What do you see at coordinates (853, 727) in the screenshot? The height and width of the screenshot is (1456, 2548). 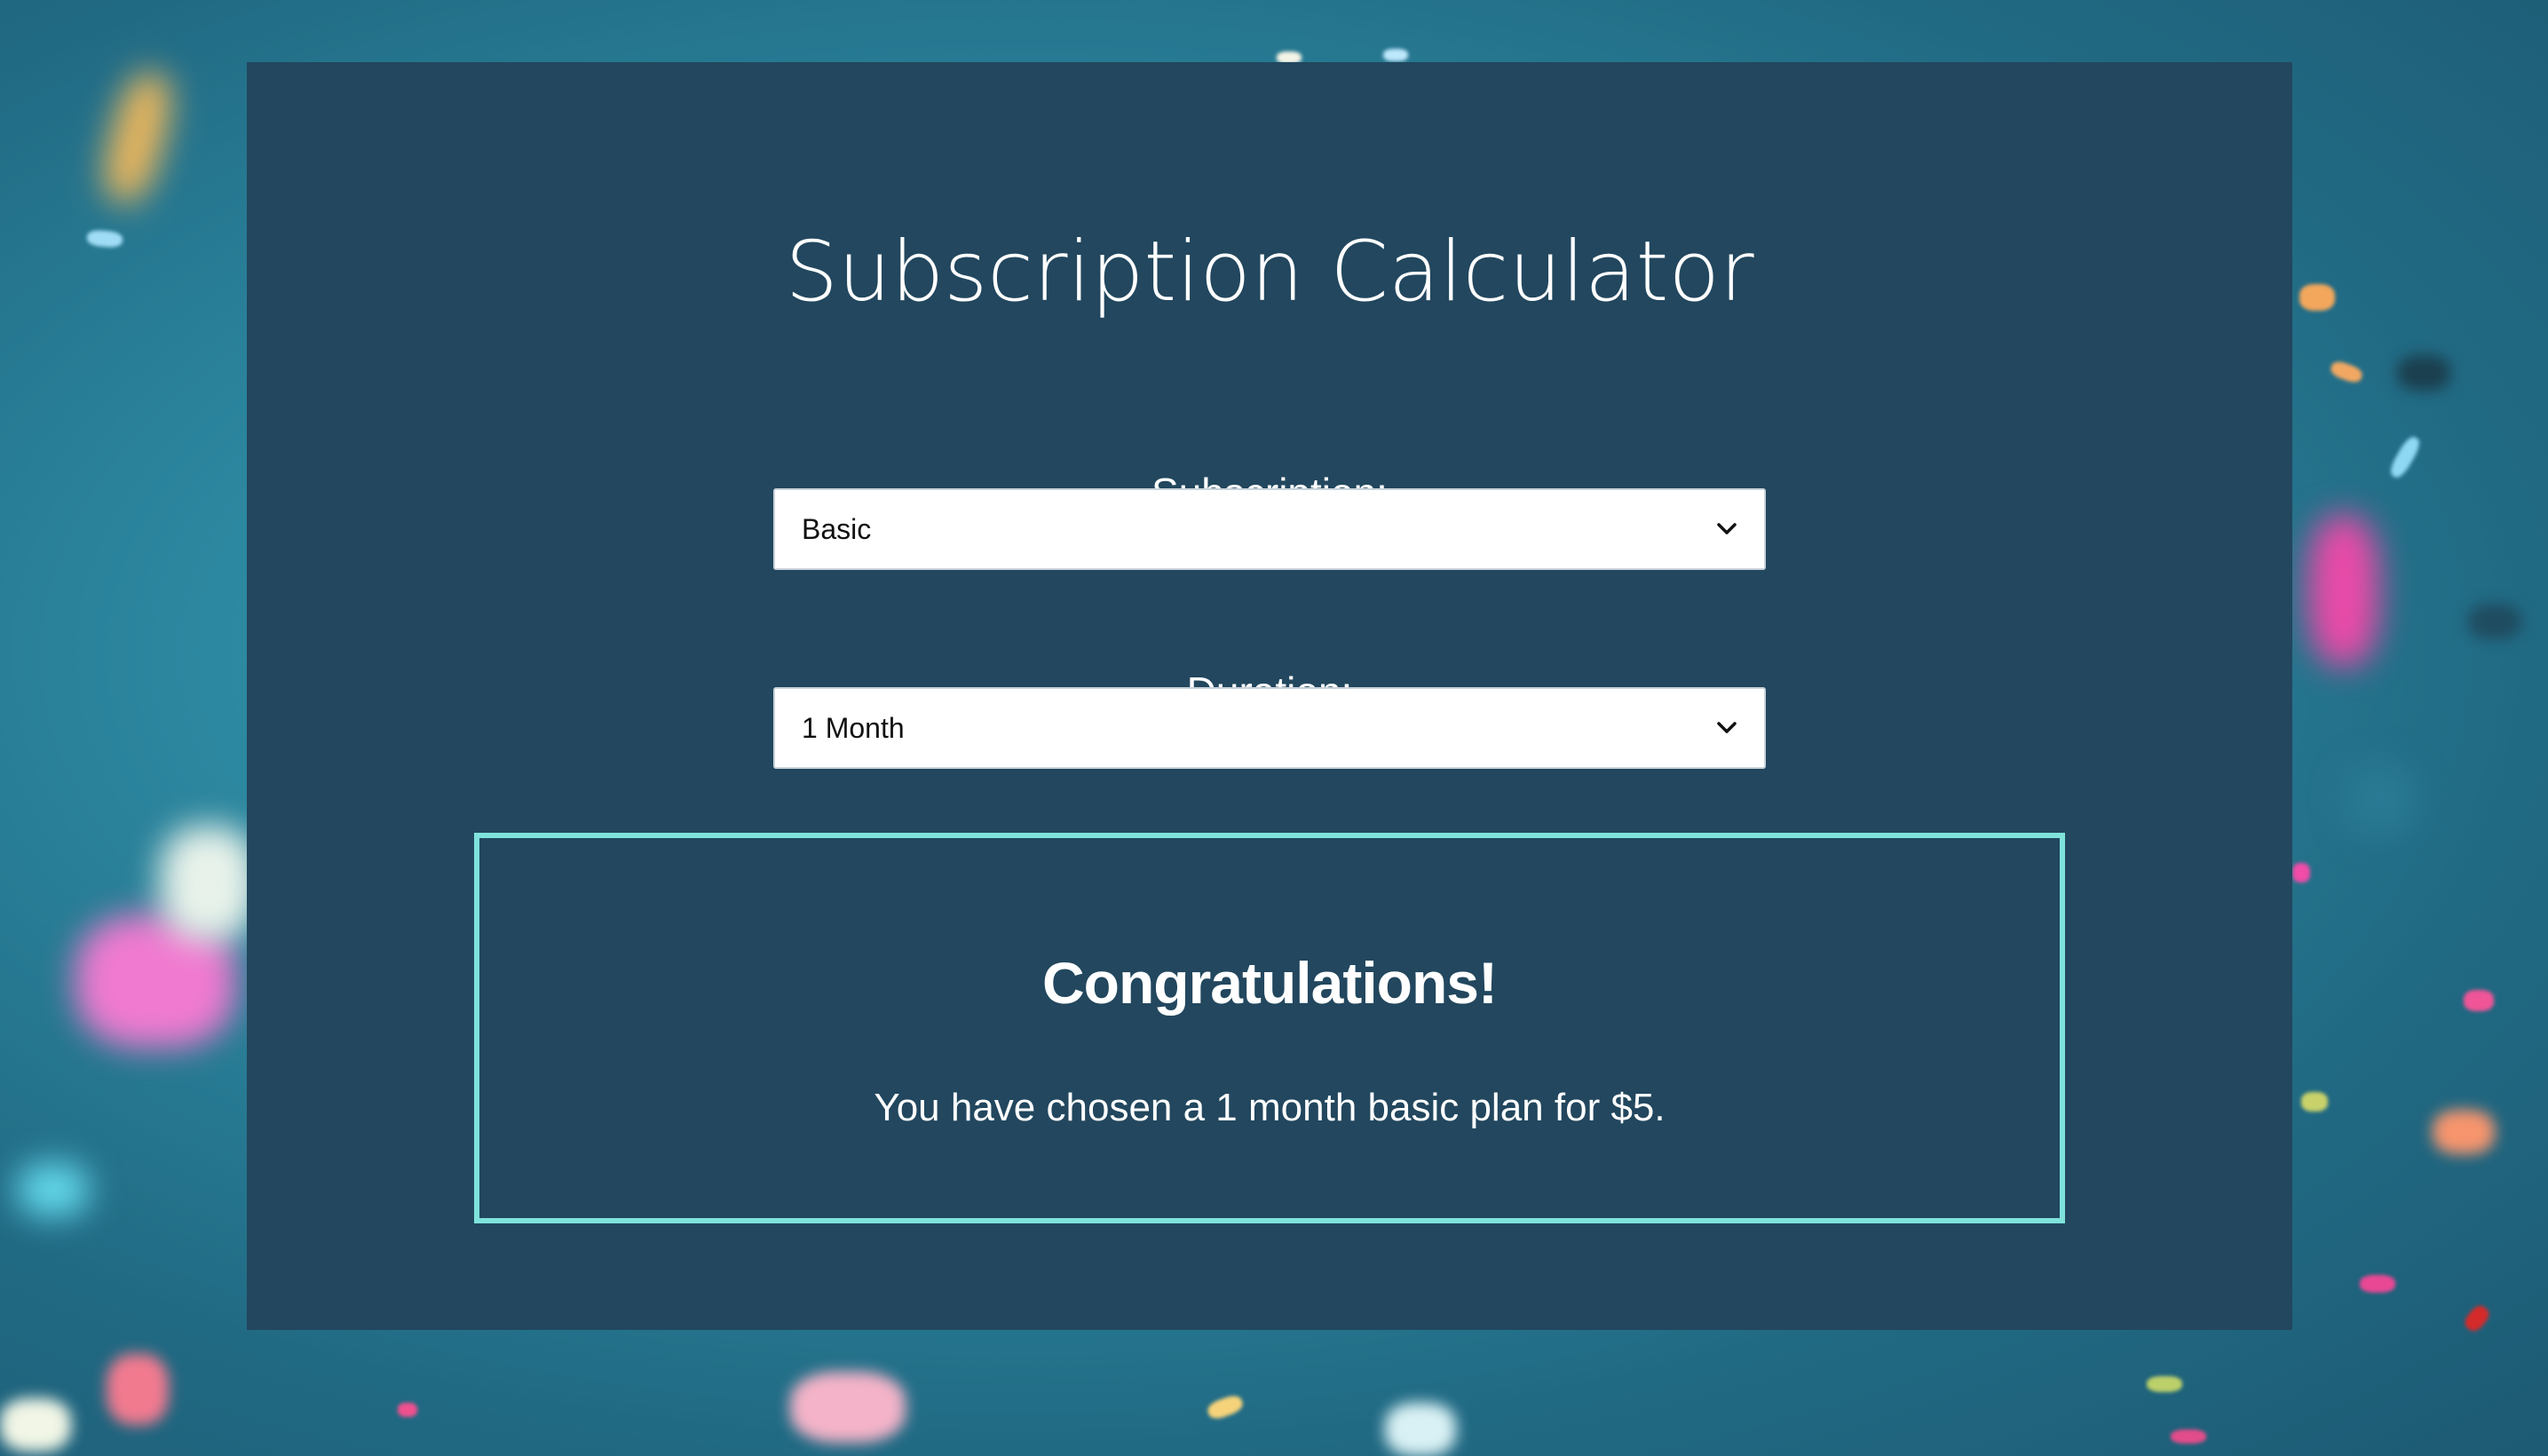 I see `duration-selected-value: 1 Month` at bounding box center [853, 727].